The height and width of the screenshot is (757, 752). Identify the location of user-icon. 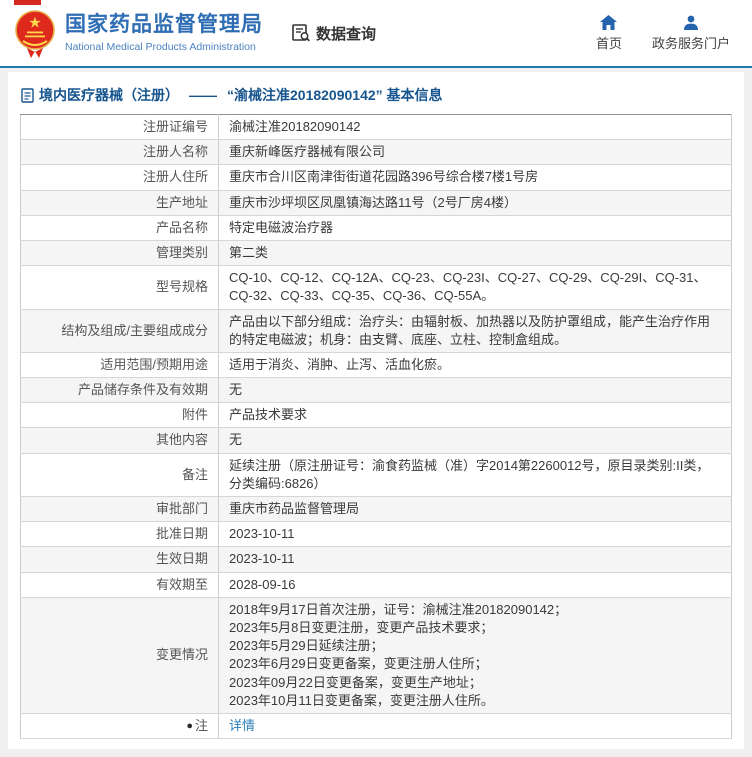
(690, 22).